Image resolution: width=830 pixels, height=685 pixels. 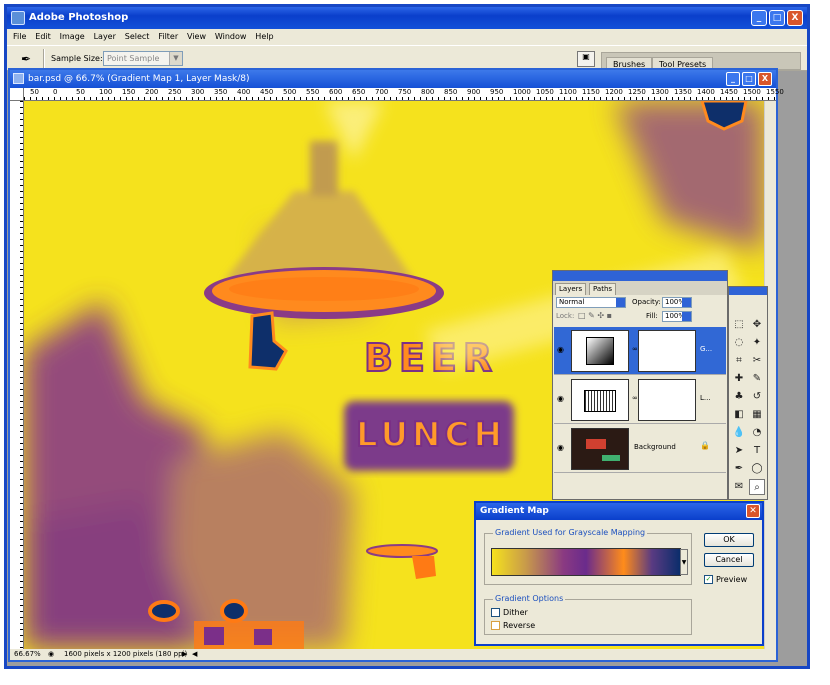 What do you see at coordinates (753, 511) in the screenshot?
I see `dialog-close-button: ✕` at bounding box center [753, 511].